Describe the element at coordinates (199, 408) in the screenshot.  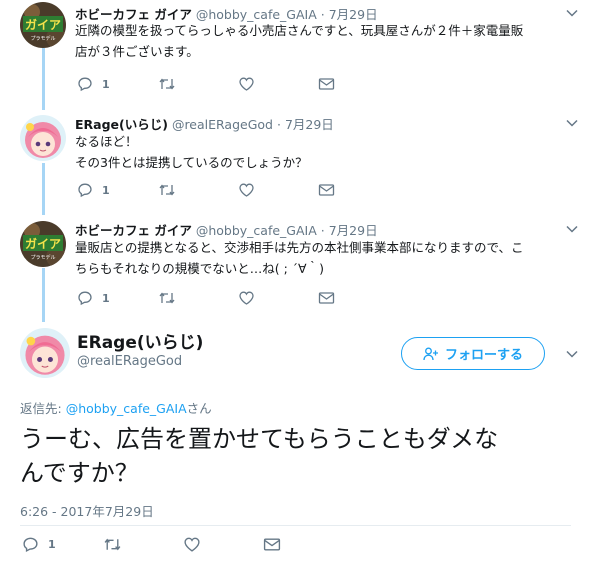
I see `replying-suffix: さん` at that location.